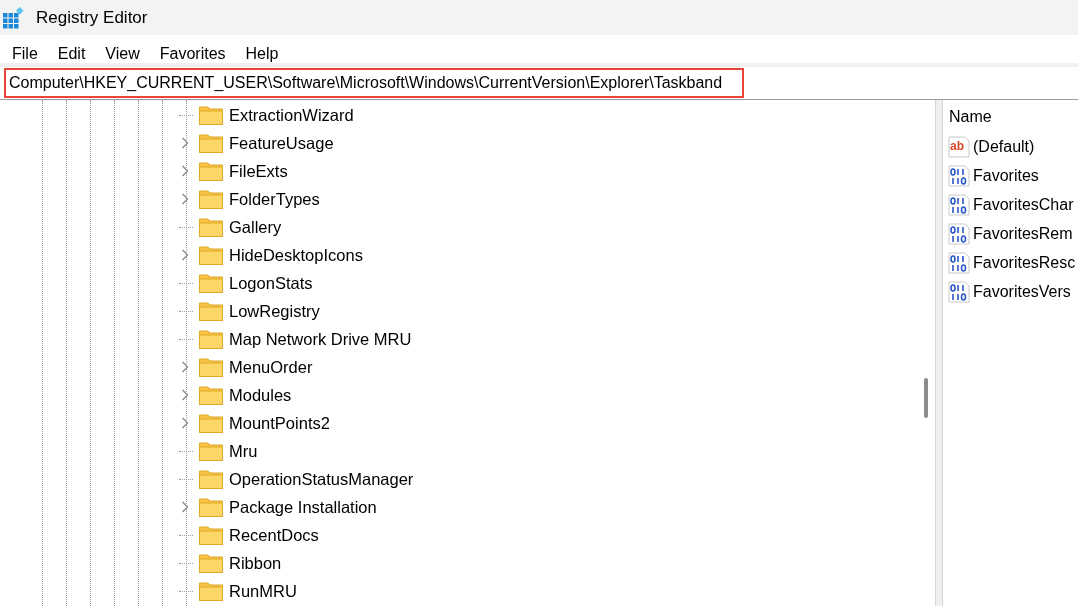 This screenshot has height=606, width=1078. I want to click on string-value-icon: ab, so click(959, 146).